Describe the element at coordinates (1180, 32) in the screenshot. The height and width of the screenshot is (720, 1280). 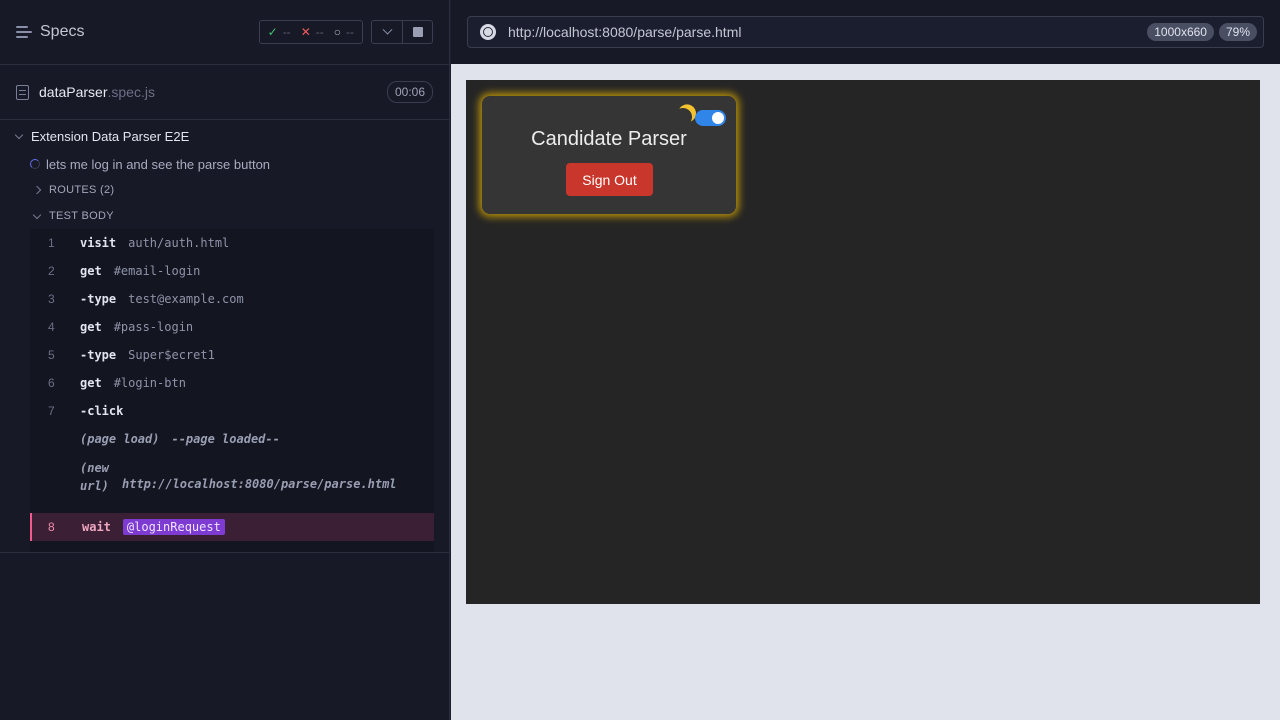
I see `viewport-size-badge: 1000x660` at that location.